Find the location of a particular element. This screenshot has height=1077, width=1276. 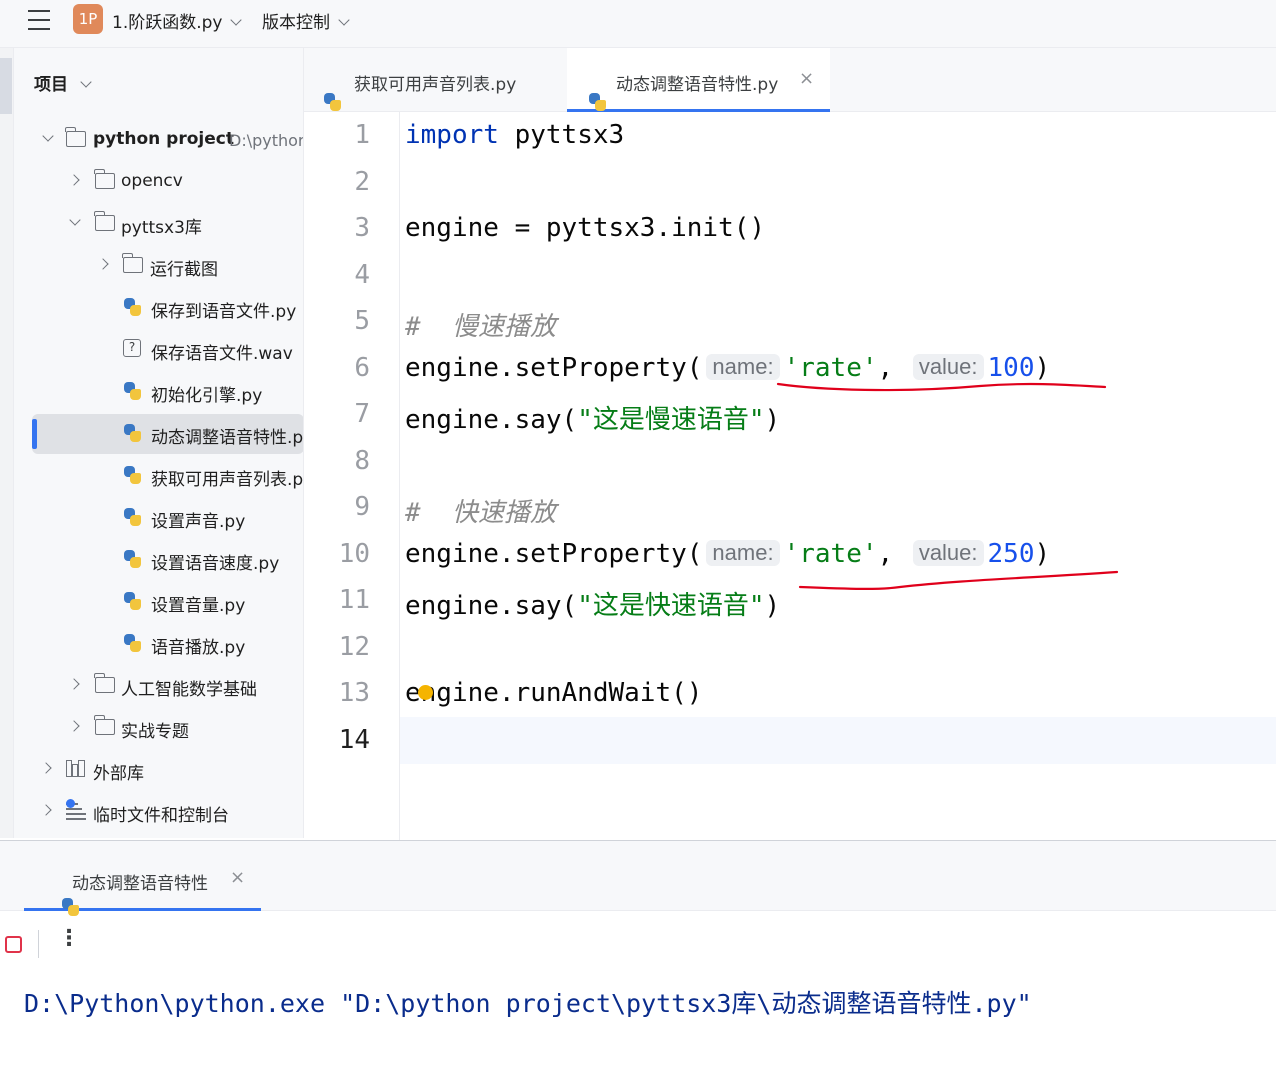

tree-item-file: 保存到语音文件.py is located at coordinates (158, 308).